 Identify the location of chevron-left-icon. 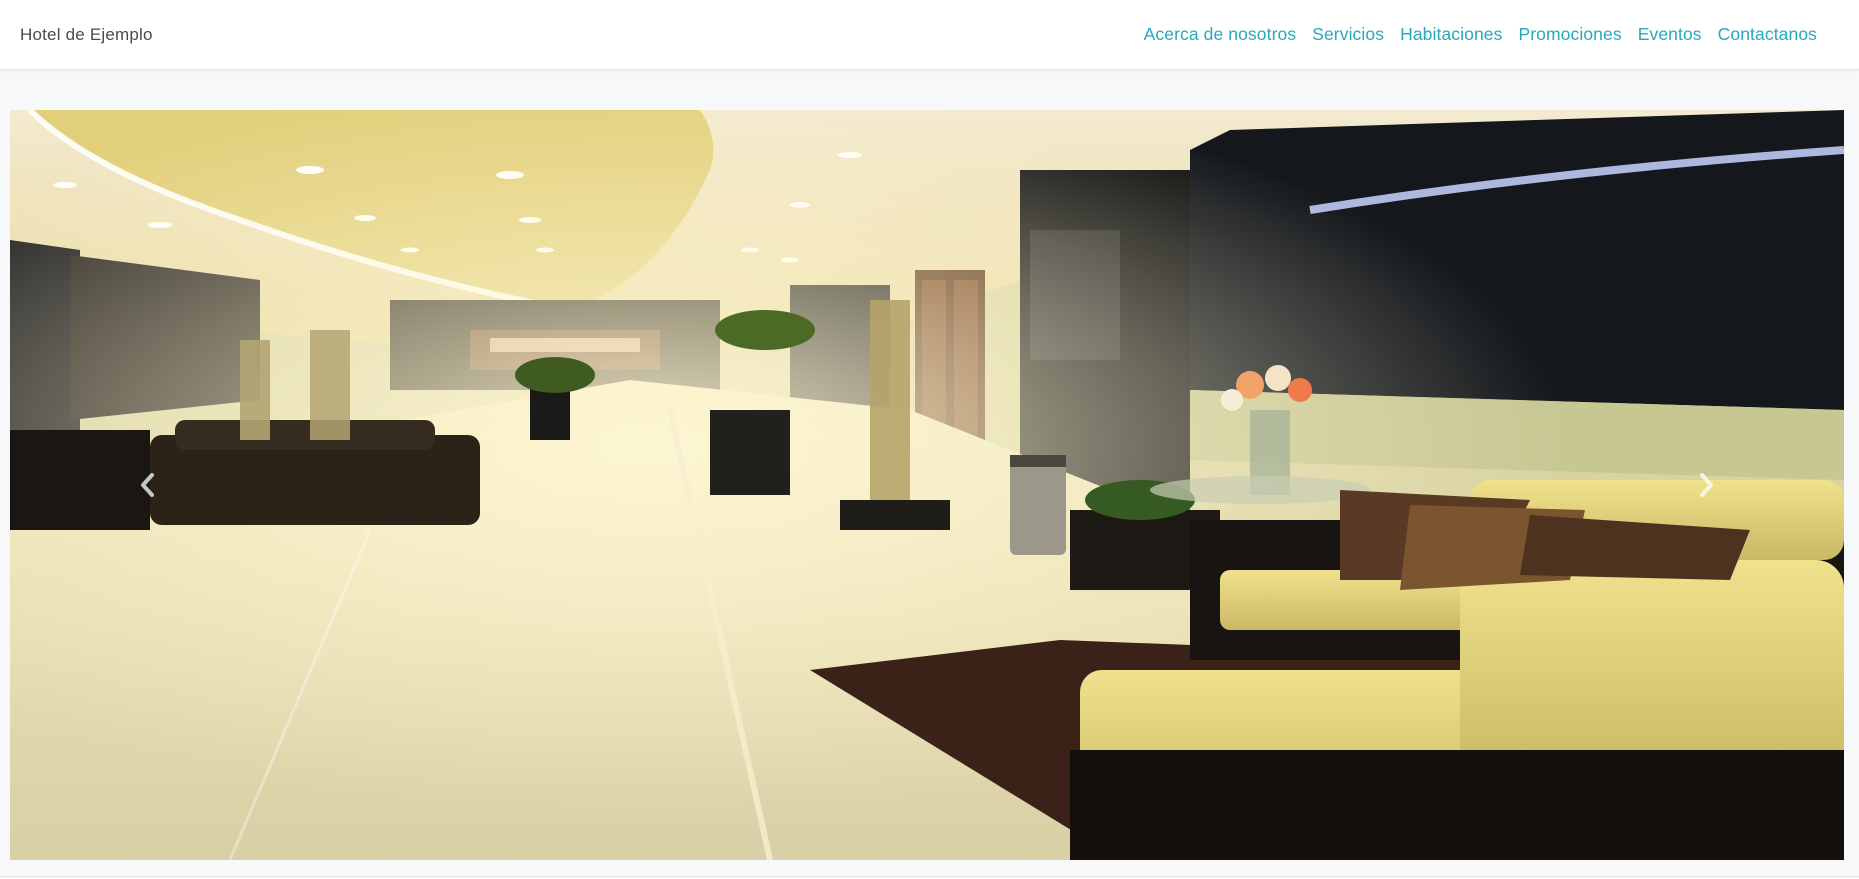
(147, 485).